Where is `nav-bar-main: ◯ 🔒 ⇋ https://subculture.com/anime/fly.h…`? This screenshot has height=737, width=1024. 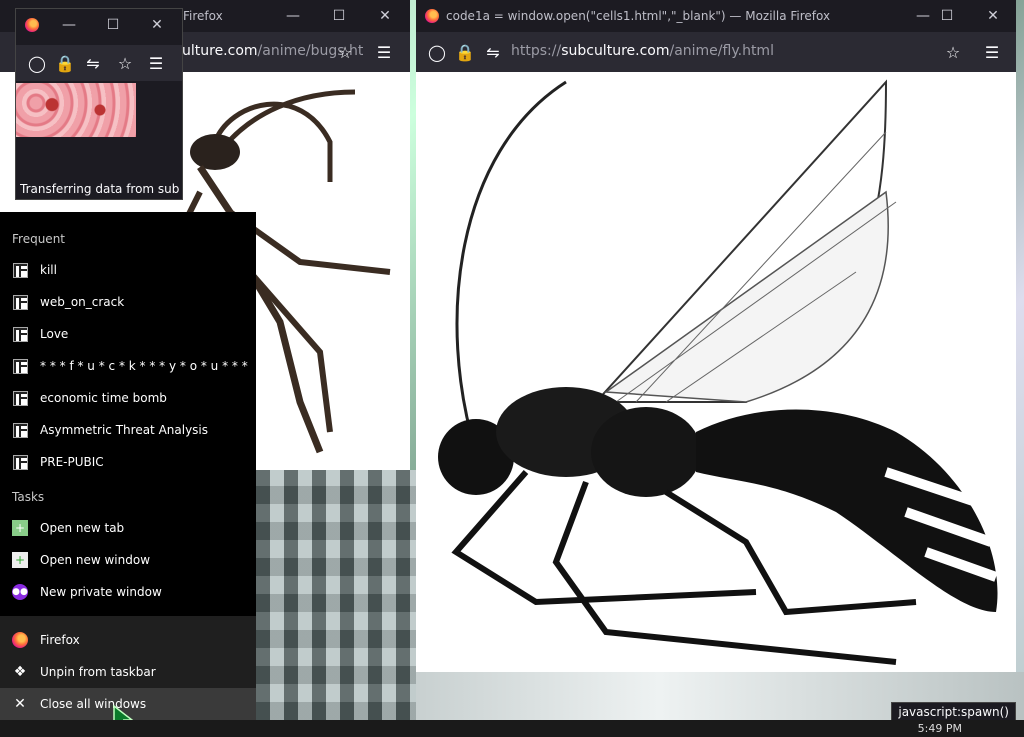
nav-bar-main: ◯ 🔒 ⇋ https://subculture.com/anime/fly.h… is located at coordinates (716, 52).